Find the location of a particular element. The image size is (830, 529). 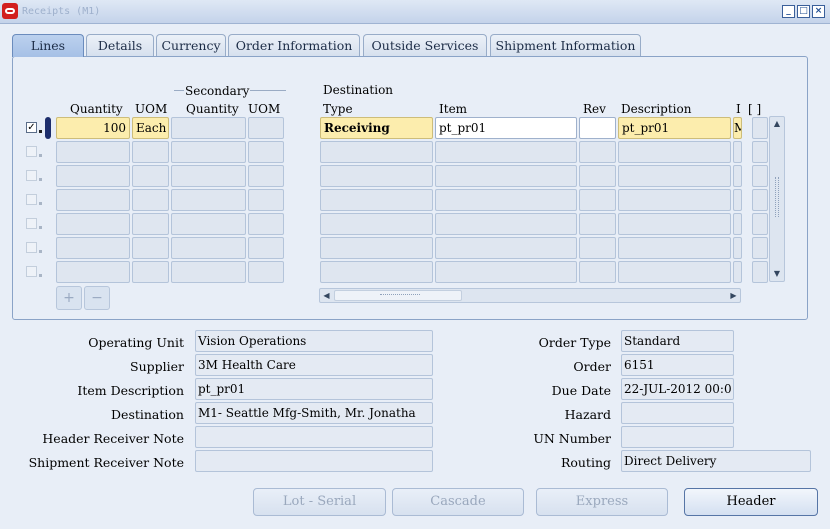

tab-outside-services: Outside Services is located at coordinates (425, 45).